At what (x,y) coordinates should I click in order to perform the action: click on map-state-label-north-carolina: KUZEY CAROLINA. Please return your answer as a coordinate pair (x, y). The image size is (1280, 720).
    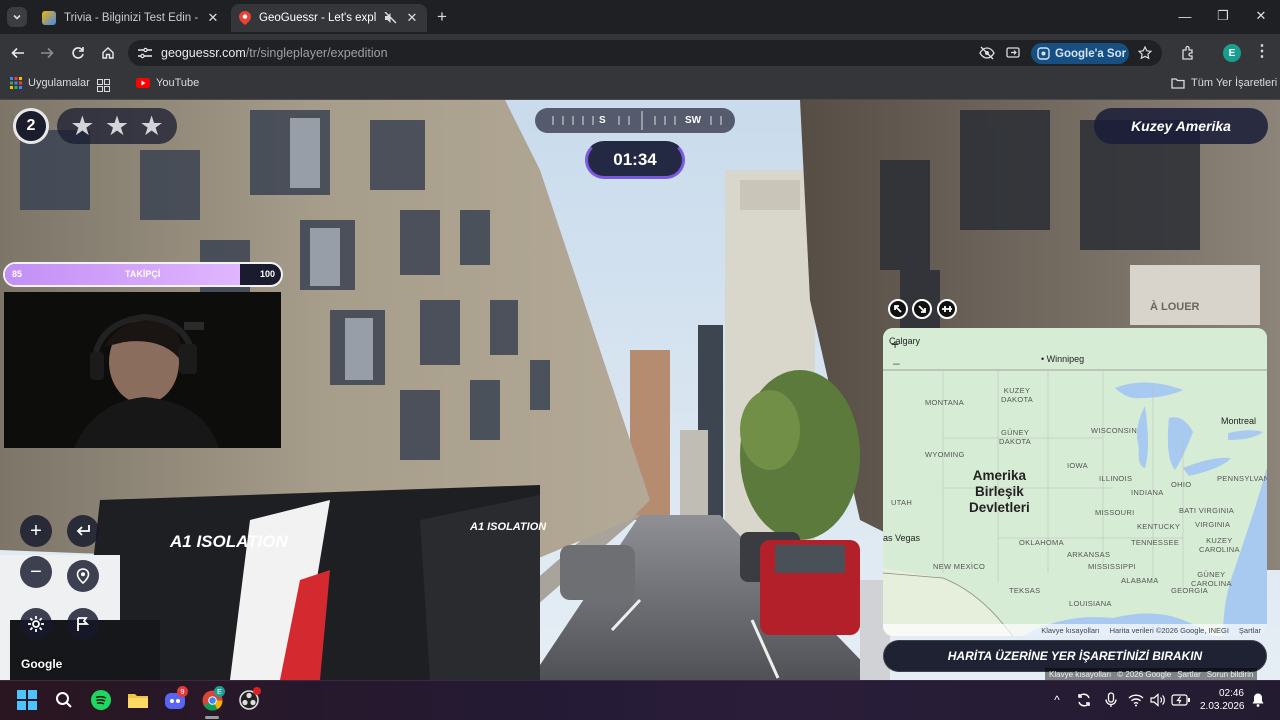
    Looking at the image, I should click on (1219, 545).